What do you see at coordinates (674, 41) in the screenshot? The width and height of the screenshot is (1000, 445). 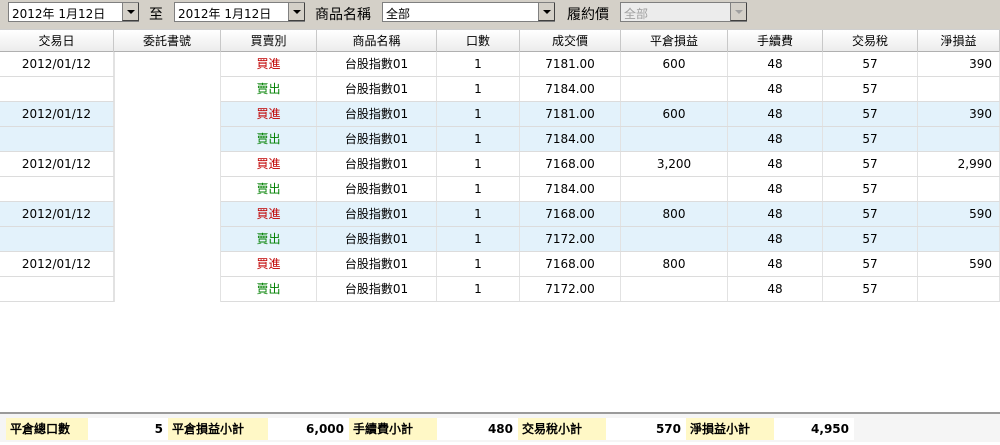 I see `col-header-close-pl: 平倉損益` at bounding box center [674, 41].